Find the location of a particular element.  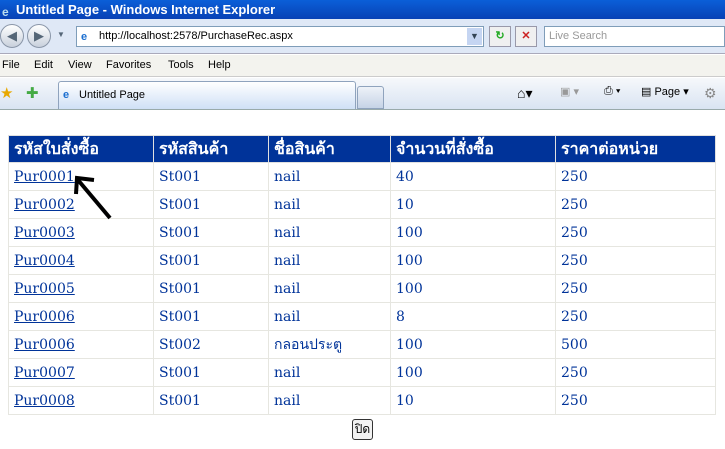

table-row: Pur0005 St001 nail 100 250 is located at coordinates (362, 288).